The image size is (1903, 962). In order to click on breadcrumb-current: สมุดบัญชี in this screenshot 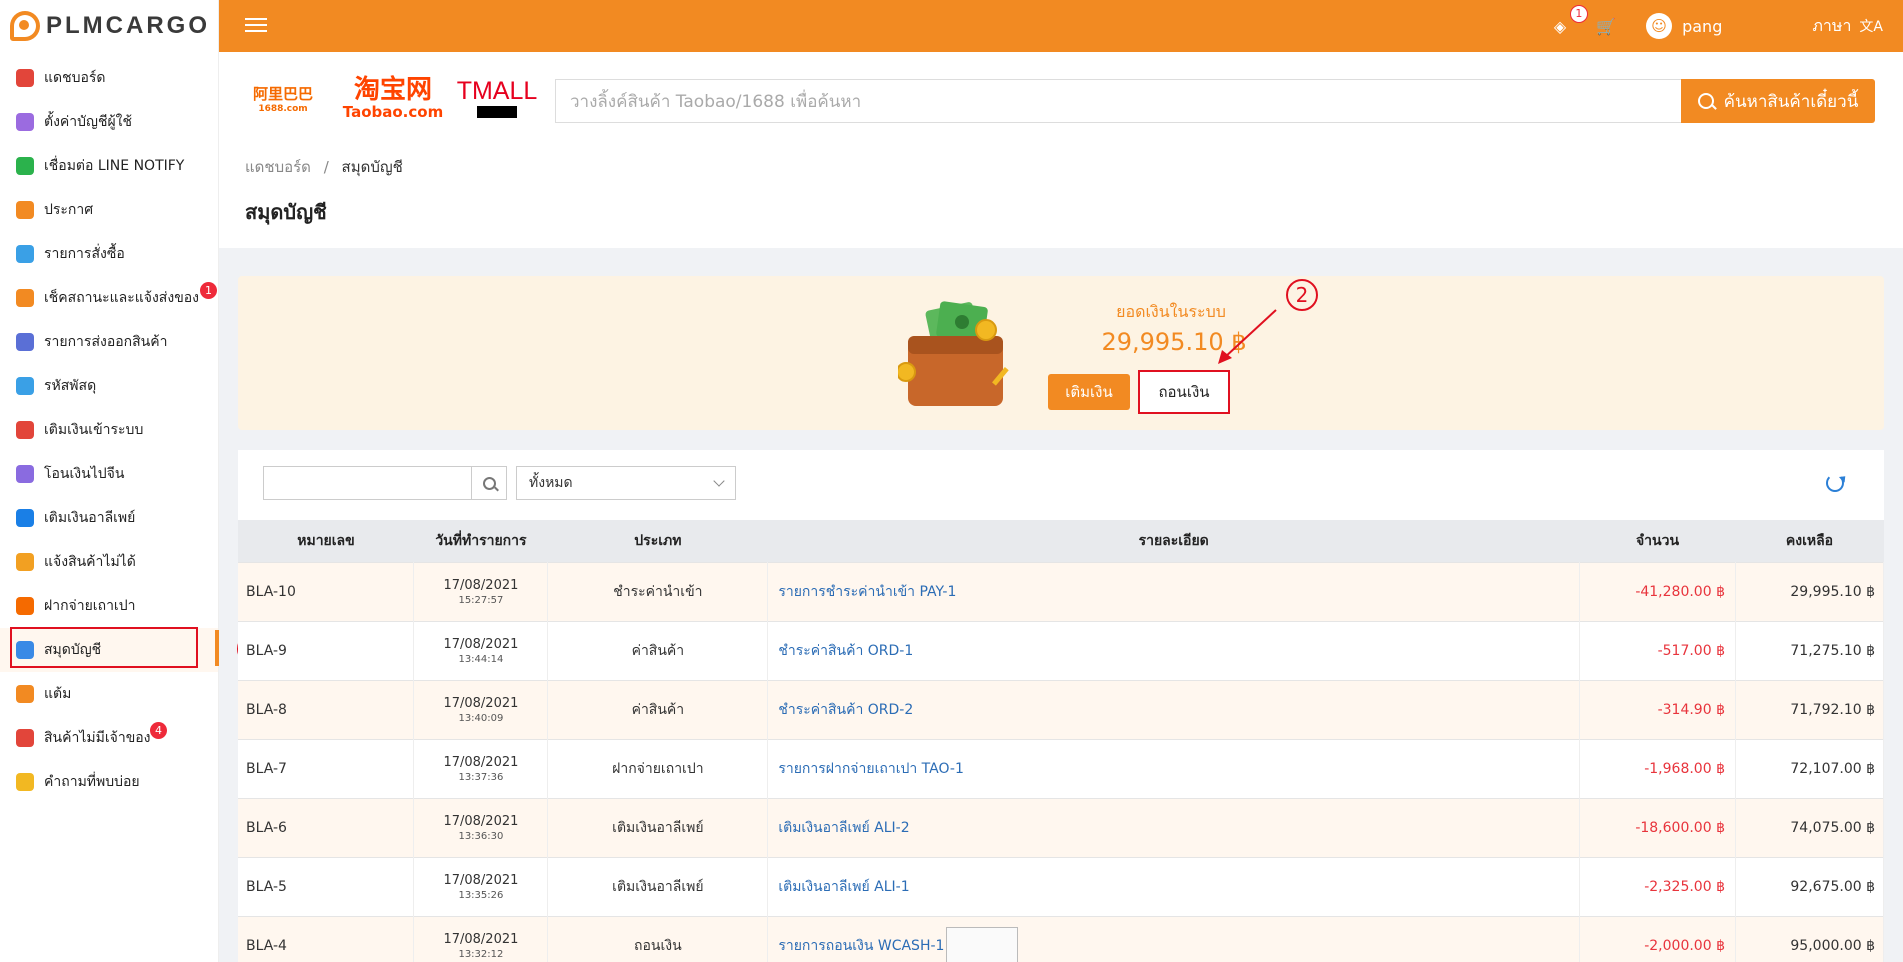, I will do `click(372, 167)`.